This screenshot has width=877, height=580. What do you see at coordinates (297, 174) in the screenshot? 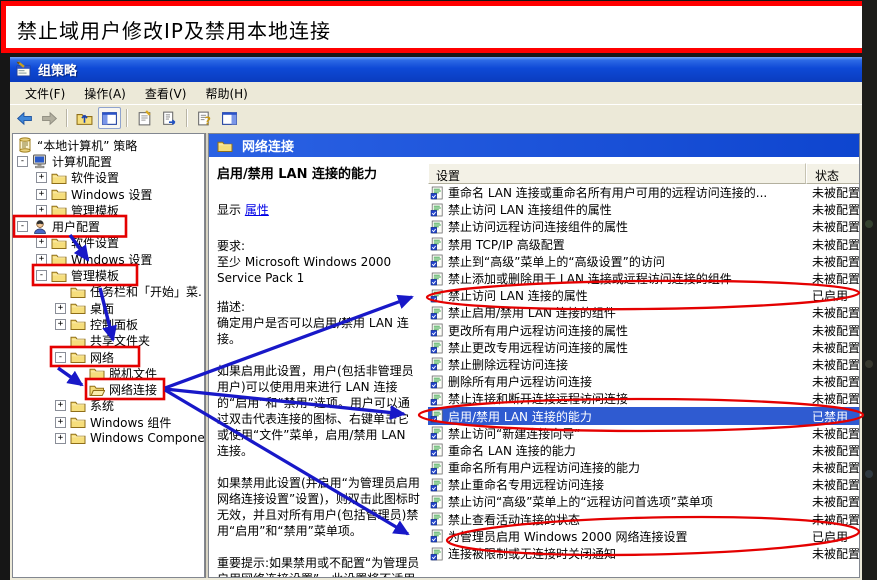
I see `selected-setting-title: 启用/禁用 LAN 连接的能力` at bounding box center [297, 174].